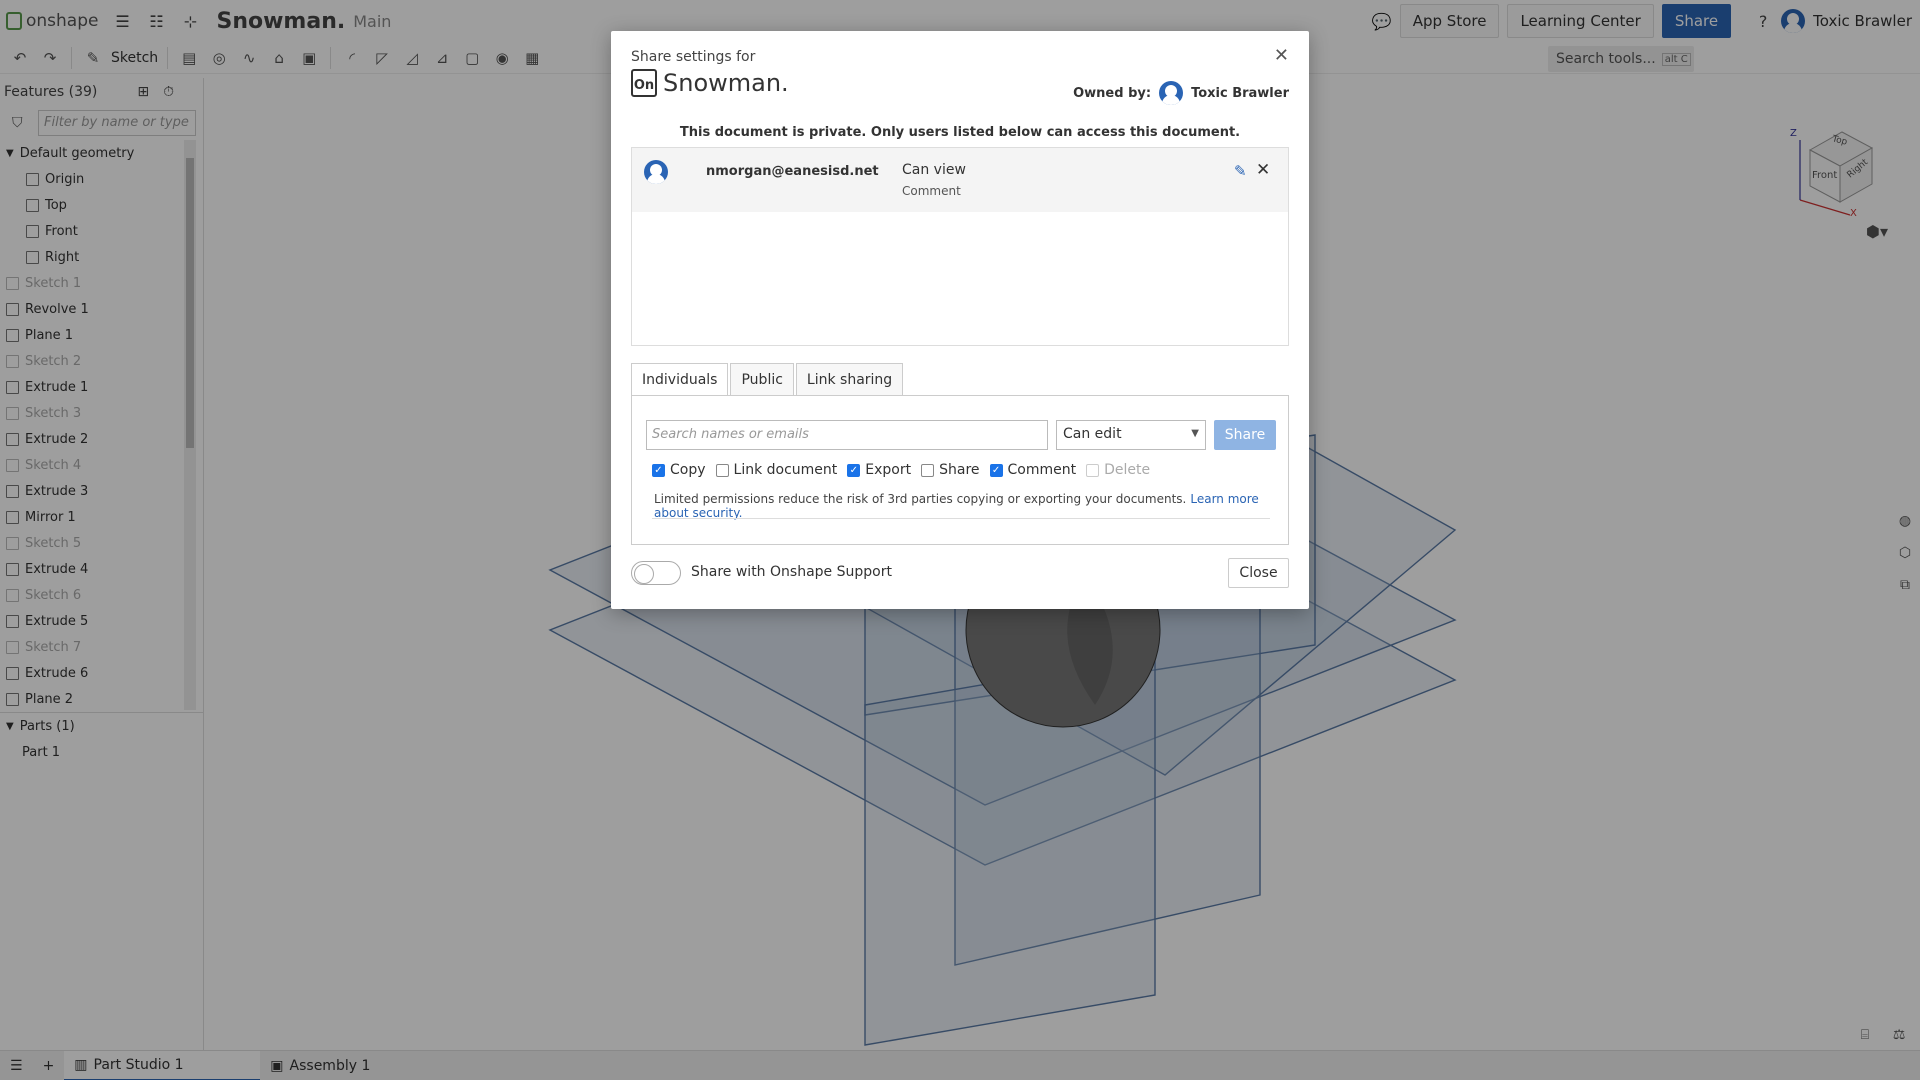 The image size is (1920, 1080). What do you see at coordinates (1240, 171) in the screenshot?
I see `edit-icon: ✎` at bounding box center [1240, 171].